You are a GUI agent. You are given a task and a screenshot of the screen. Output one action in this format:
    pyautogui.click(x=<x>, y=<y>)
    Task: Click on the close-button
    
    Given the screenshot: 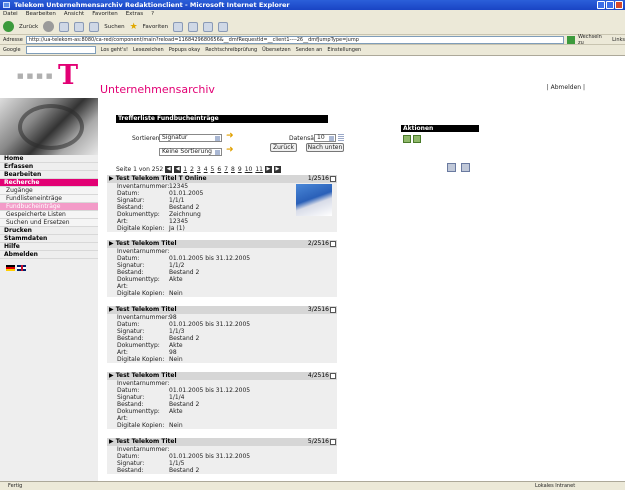 What is the action you would take?
    pyautogui.click(x=619, y=5)
    